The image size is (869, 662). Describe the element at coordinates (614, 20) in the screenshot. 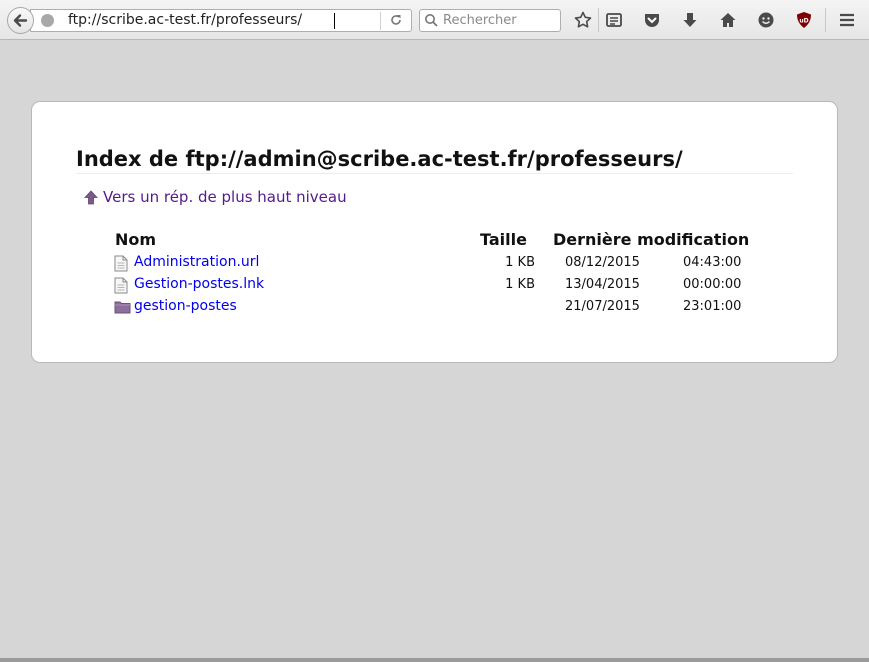

I see `reading-list-icon` at that location.